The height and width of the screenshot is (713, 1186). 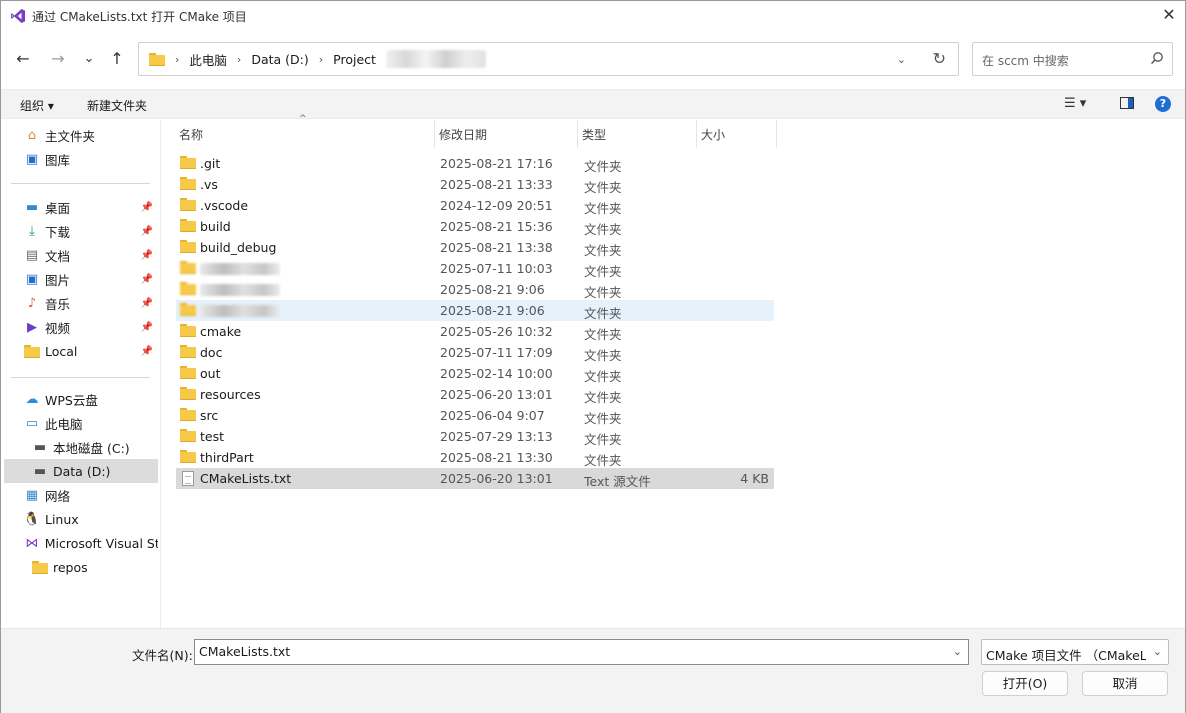 I want to click on sidebar-divider, so click(x=80, y=377).